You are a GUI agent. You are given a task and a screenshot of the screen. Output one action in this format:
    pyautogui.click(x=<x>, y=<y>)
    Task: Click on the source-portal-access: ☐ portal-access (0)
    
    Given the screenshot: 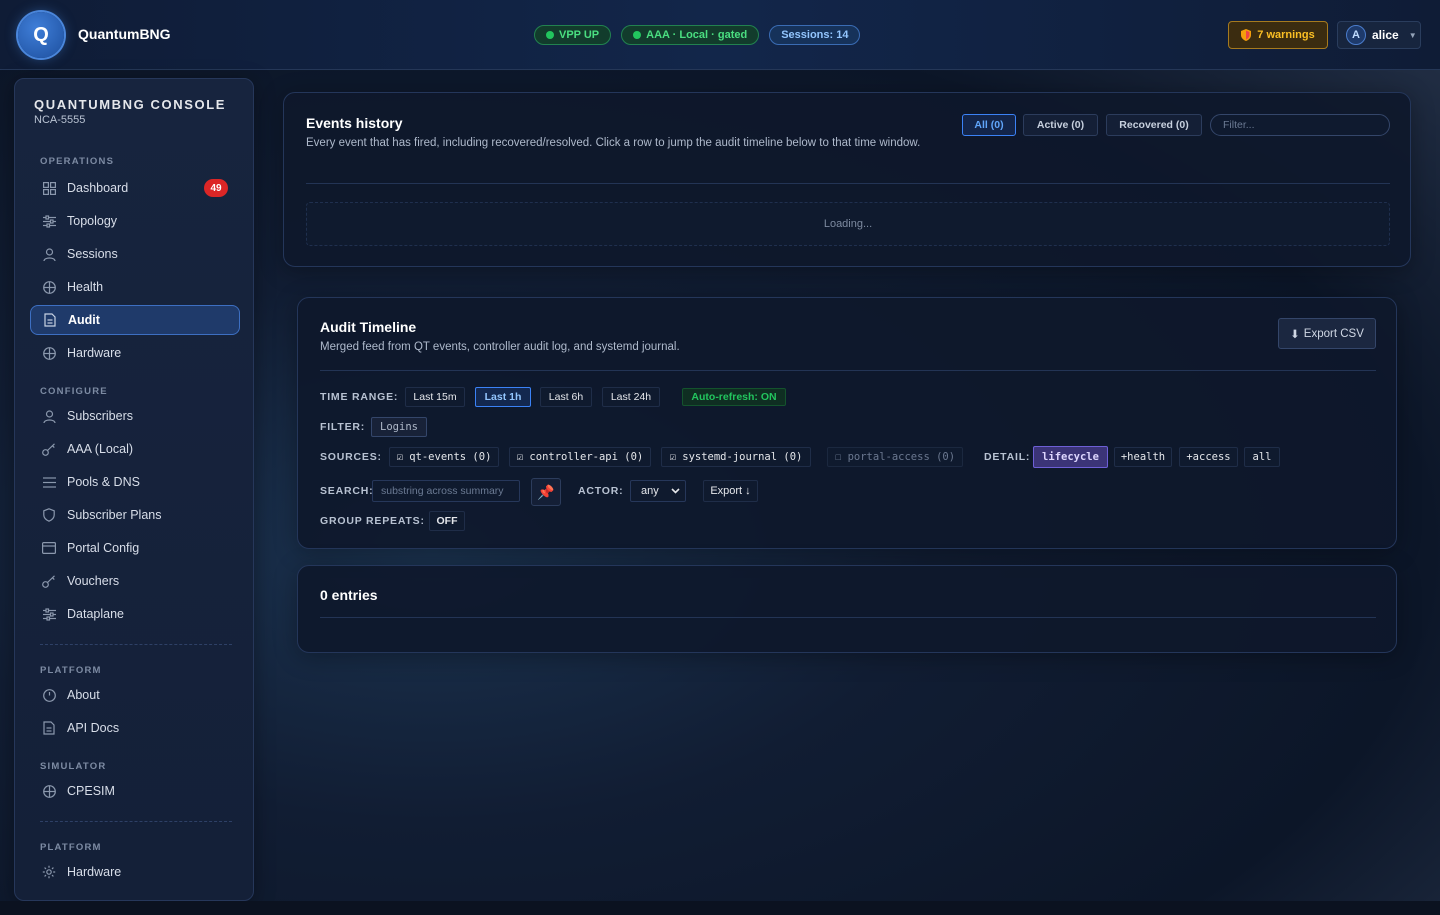 What is the action you would take?
    pyautogui.click(x=895, y=457)
    